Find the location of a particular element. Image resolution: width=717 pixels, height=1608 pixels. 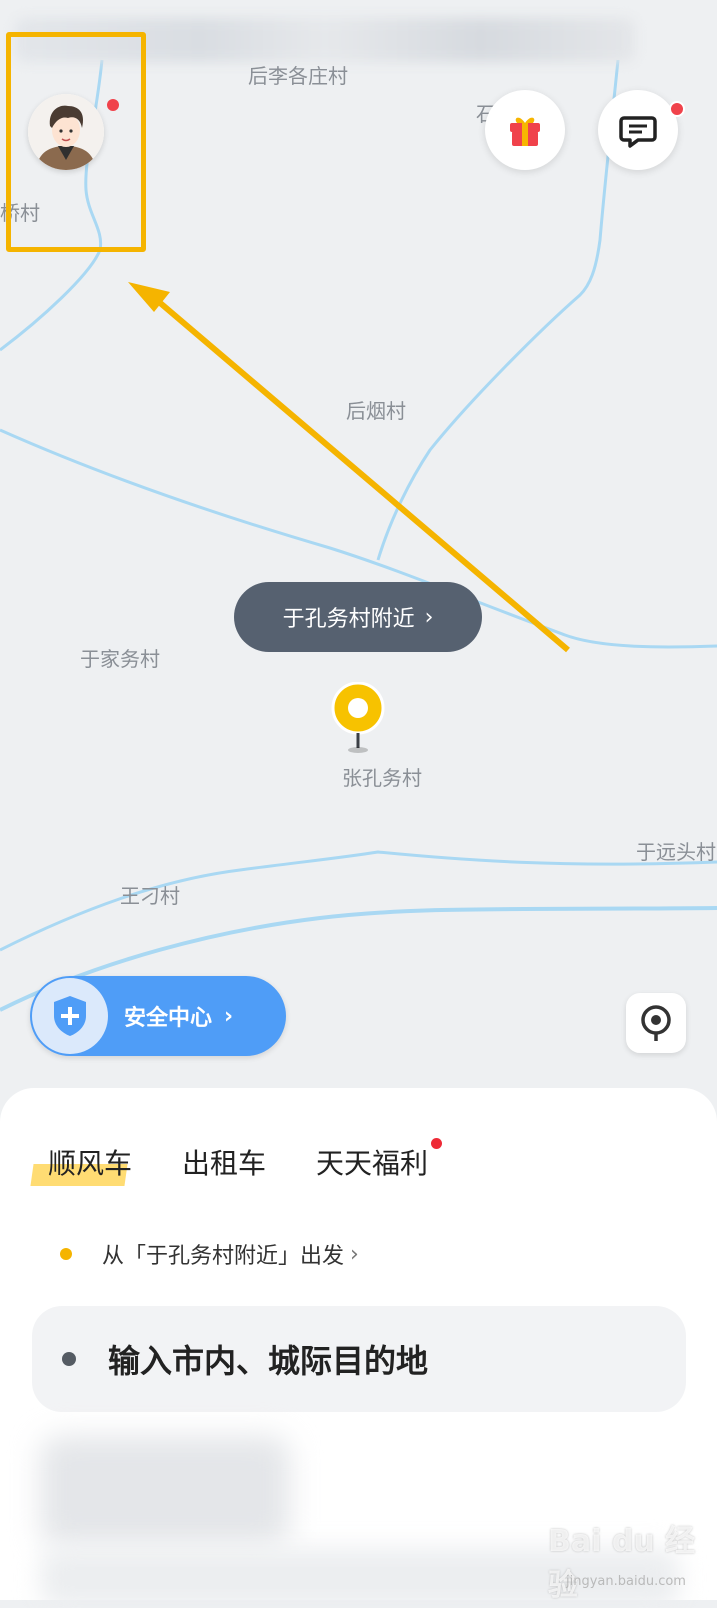

pickup-location-pill: 于孔务村附近 › is located at coordinates (358, 617).